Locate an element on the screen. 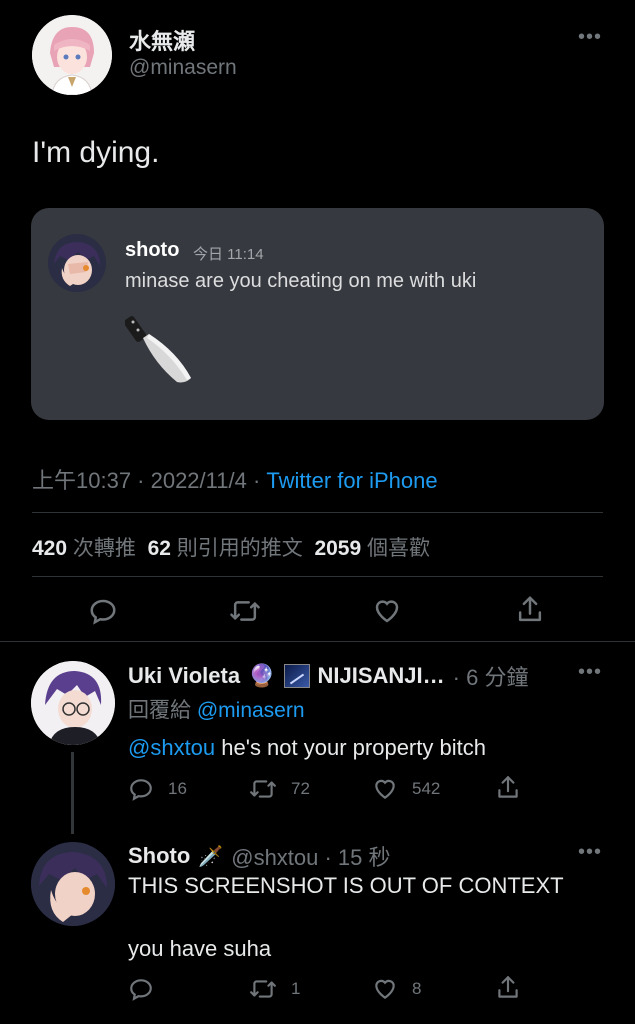  like-button: 542 is located at coordinates (406, 789).